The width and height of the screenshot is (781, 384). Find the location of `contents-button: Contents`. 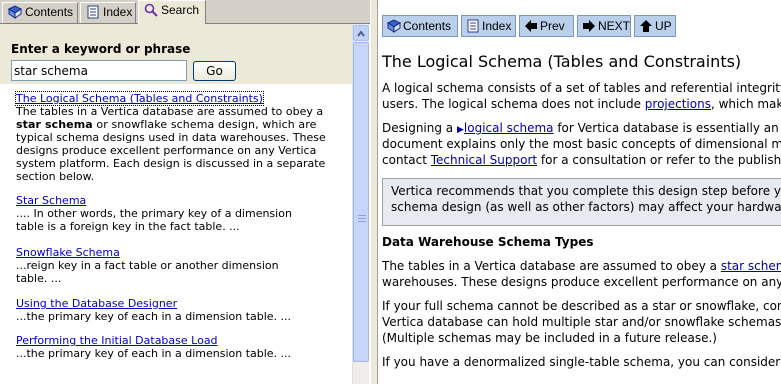

contents-button: Contents is located at coordinates (420, 26).